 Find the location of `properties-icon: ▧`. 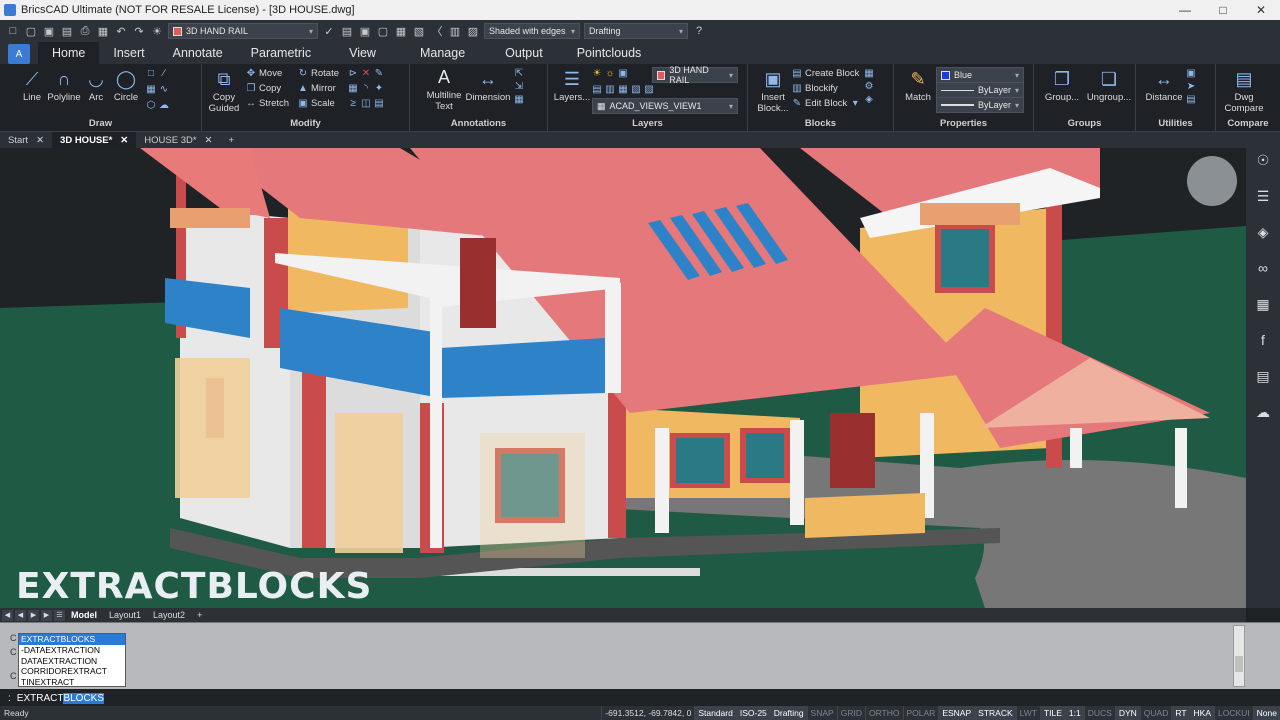

properties-icon: ▧ is located at coordinates (419, 31).